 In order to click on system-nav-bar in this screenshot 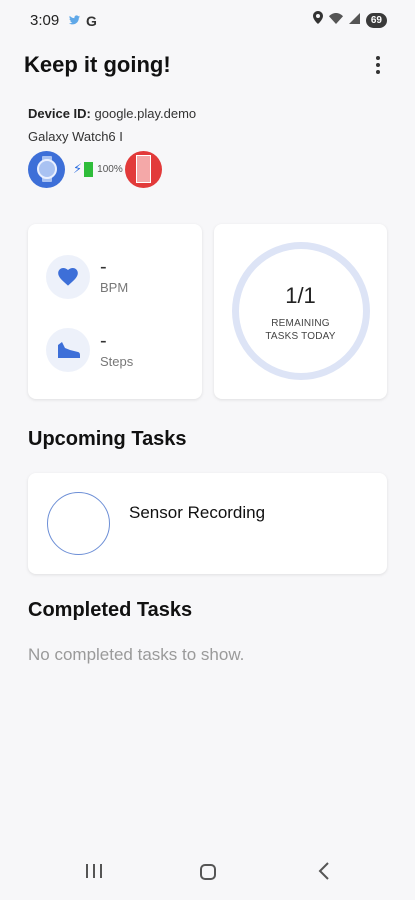, I will do `click(207, 870)`.